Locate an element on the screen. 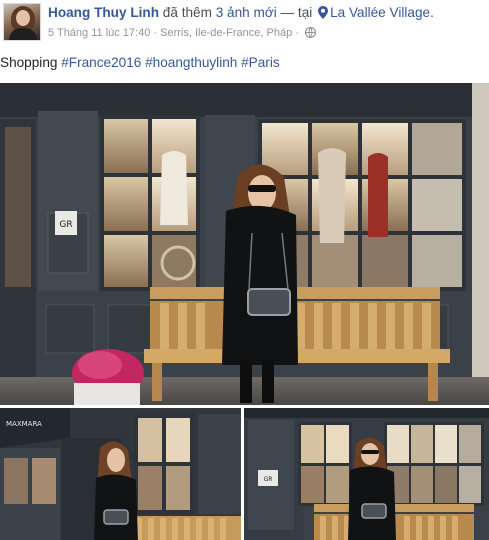 The height and width of the screenshot is (540, 489). left-photo: MAXMARA is located at coordinates (120, 474).